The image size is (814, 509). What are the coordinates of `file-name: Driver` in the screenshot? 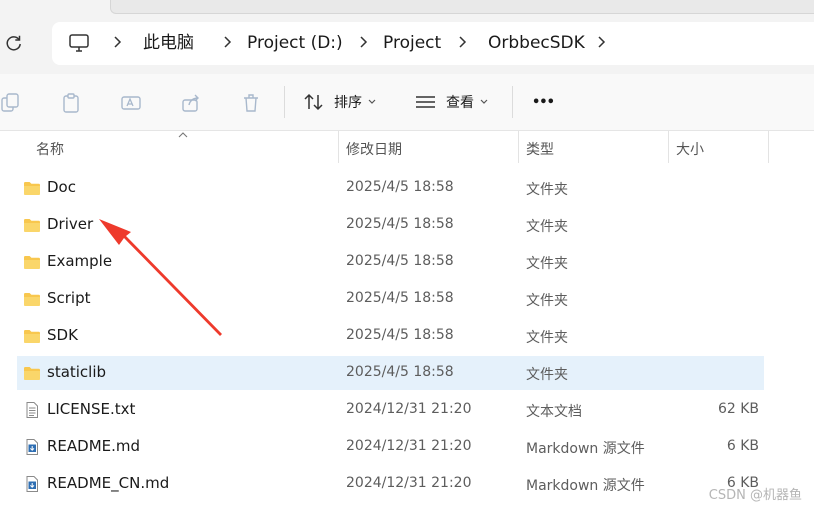 It's located at (70, 224).